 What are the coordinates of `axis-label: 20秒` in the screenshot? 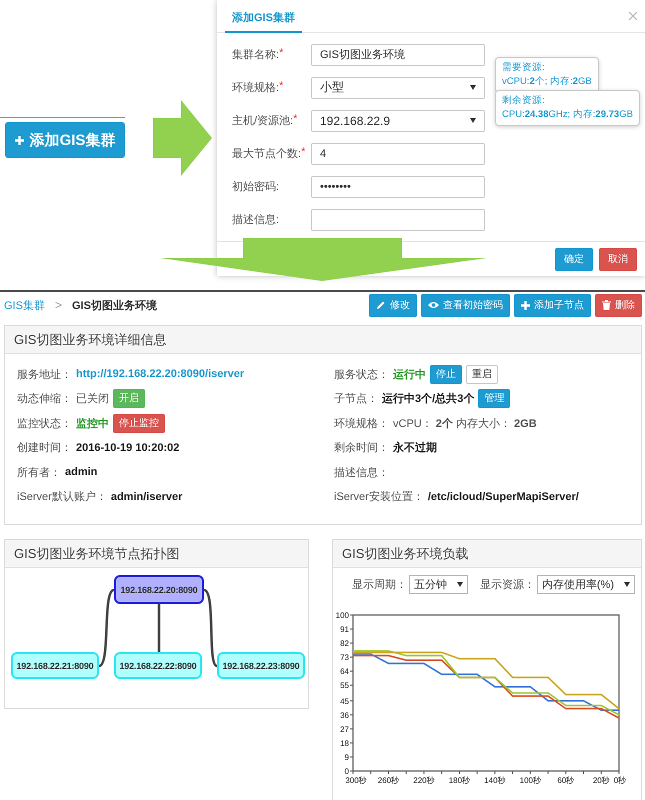 It's located at (601, 780).